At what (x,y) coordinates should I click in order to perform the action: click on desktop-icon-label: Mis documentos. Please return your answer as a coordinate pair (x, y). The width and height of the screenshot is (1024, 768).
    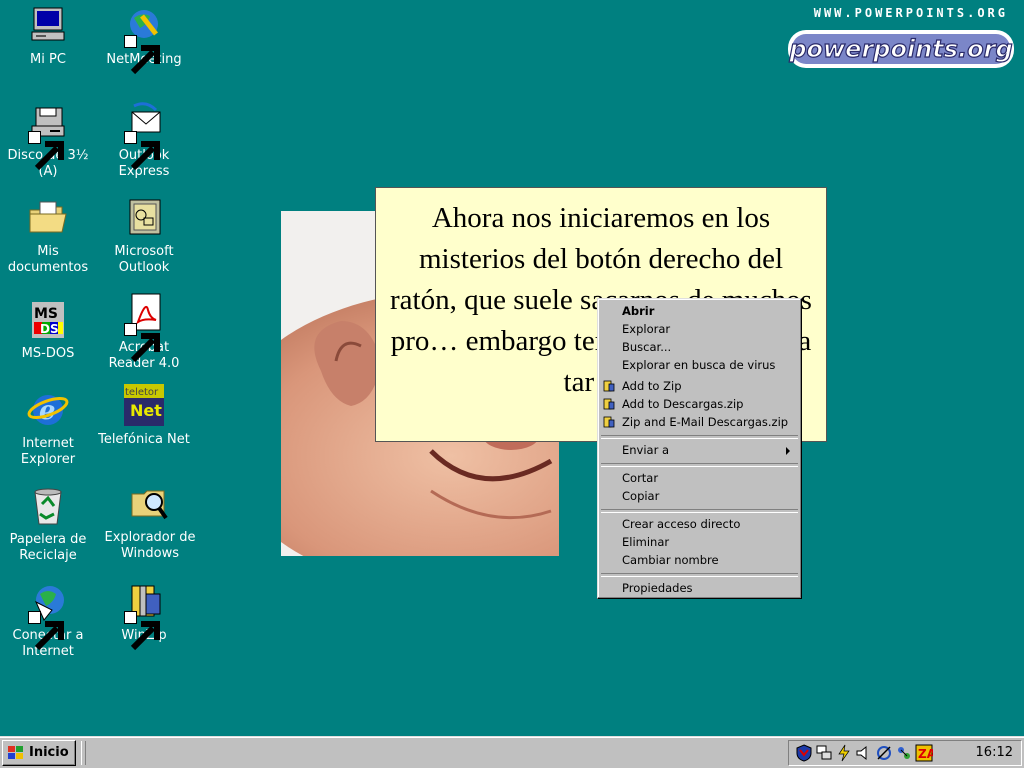
    Looking at the image, I should click on (48, 259).